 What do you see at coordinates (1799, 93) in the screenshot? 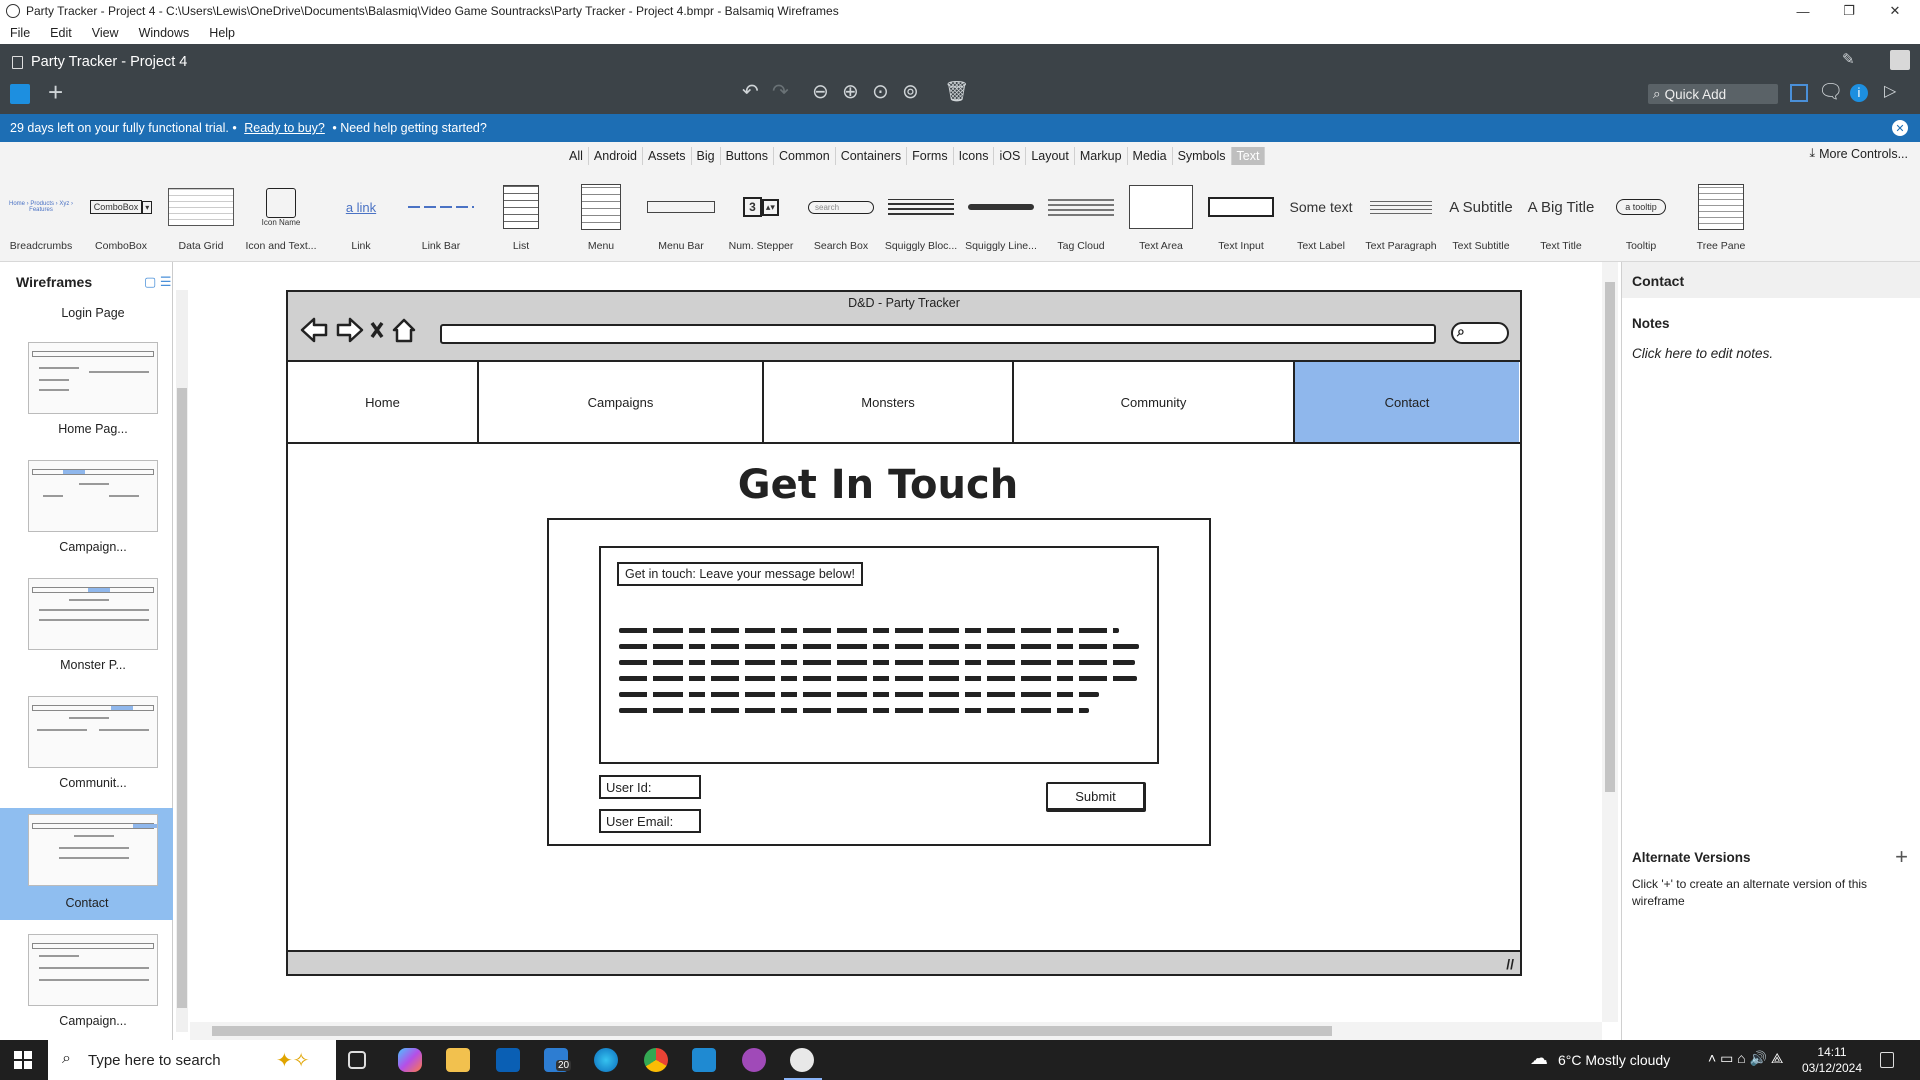
I see `layout-icon` at bounding box center [1799, 93].